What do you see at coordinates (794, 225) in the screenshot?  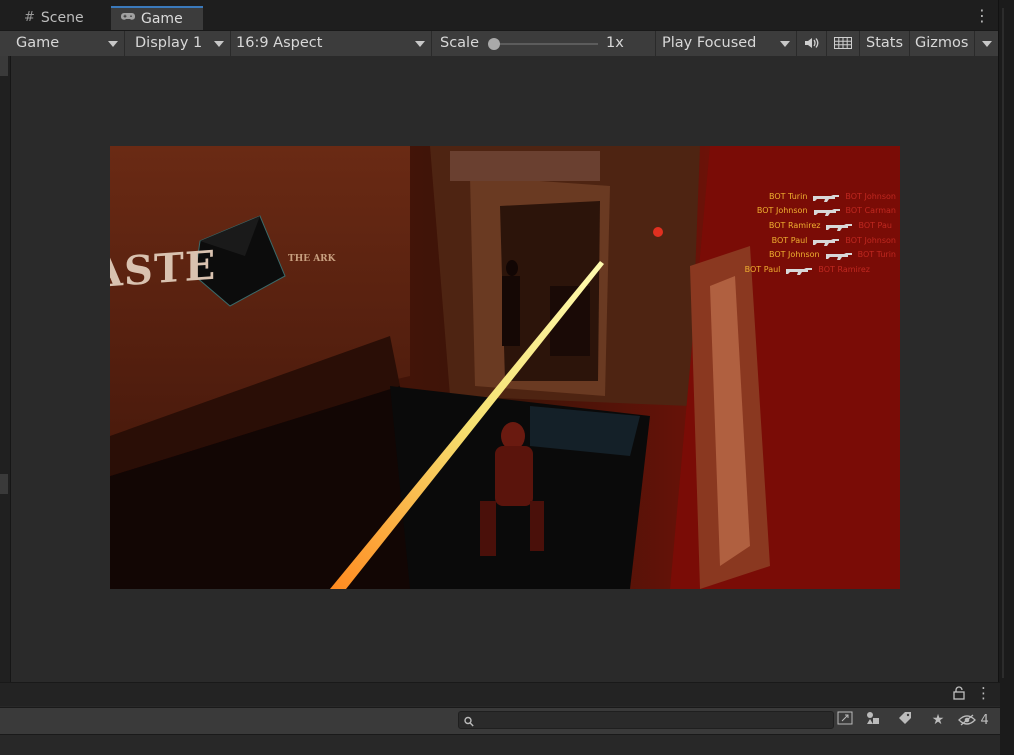 I see `killfeed-killer: BOT Ramirez` at bounding box center [794, 225].